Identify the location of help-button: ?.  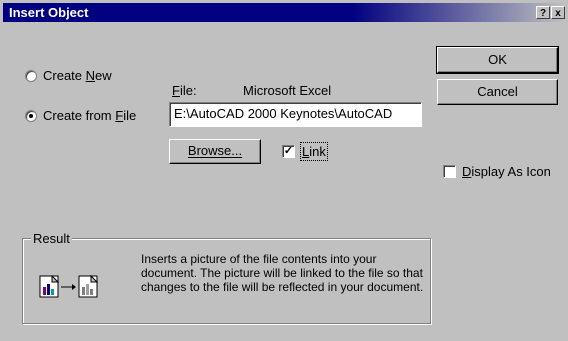
(543, 12).